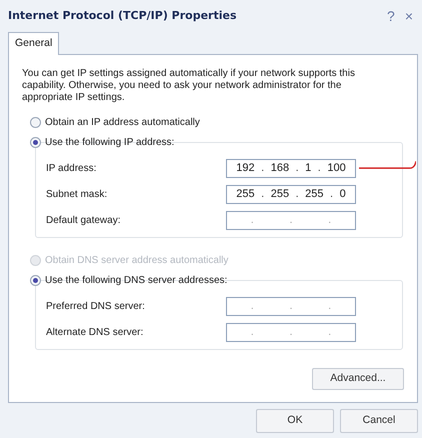 This screenshot has height=438, width=422. What do you see at coordinates (379, 421) in the screenshot?
I see `cancel-button: Cancel` at bounding box center [379, 421].